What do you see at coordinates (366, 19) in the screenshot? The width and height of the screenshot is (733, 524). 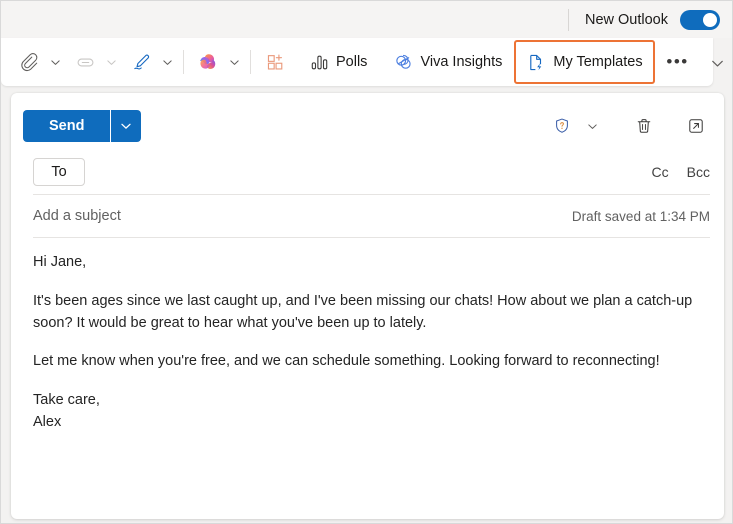 I see `top-strip: New Outlook` at bounding box center [366, 19].